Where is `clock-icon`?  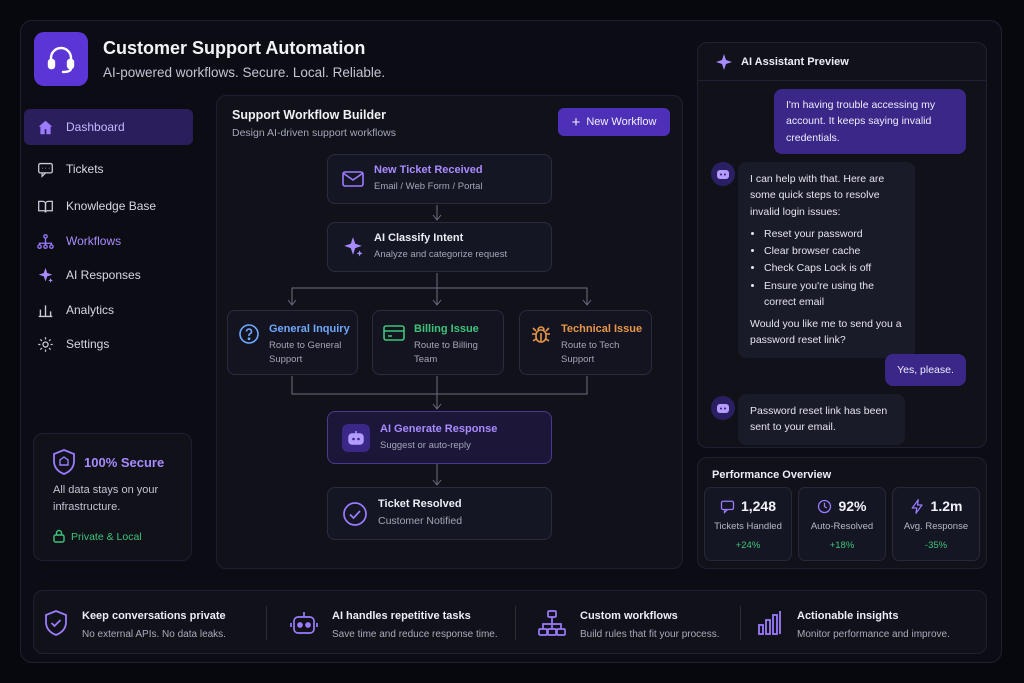
clock-icon is located at coordinates (825, 506).